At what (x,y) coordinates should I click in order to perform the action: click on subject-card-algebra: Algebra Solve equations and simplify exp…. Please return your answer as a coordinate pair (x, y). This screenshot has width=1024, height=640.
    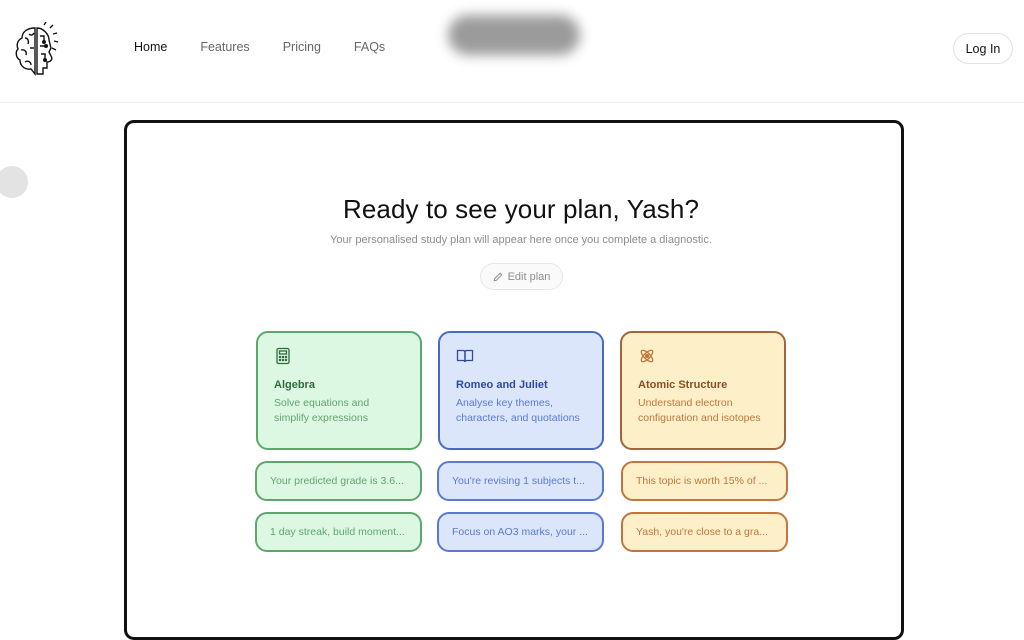
    Looking at the image, I should click on (339, 390).